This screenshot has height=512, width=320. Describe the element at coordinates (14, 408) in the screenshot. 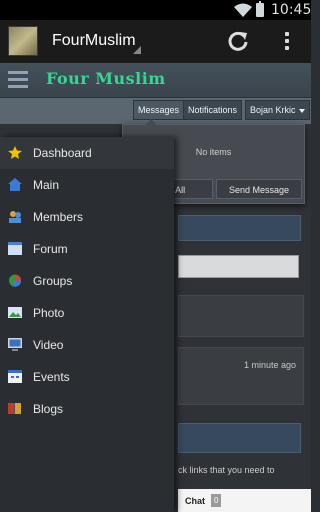

I see `blogs-icon` at that location.